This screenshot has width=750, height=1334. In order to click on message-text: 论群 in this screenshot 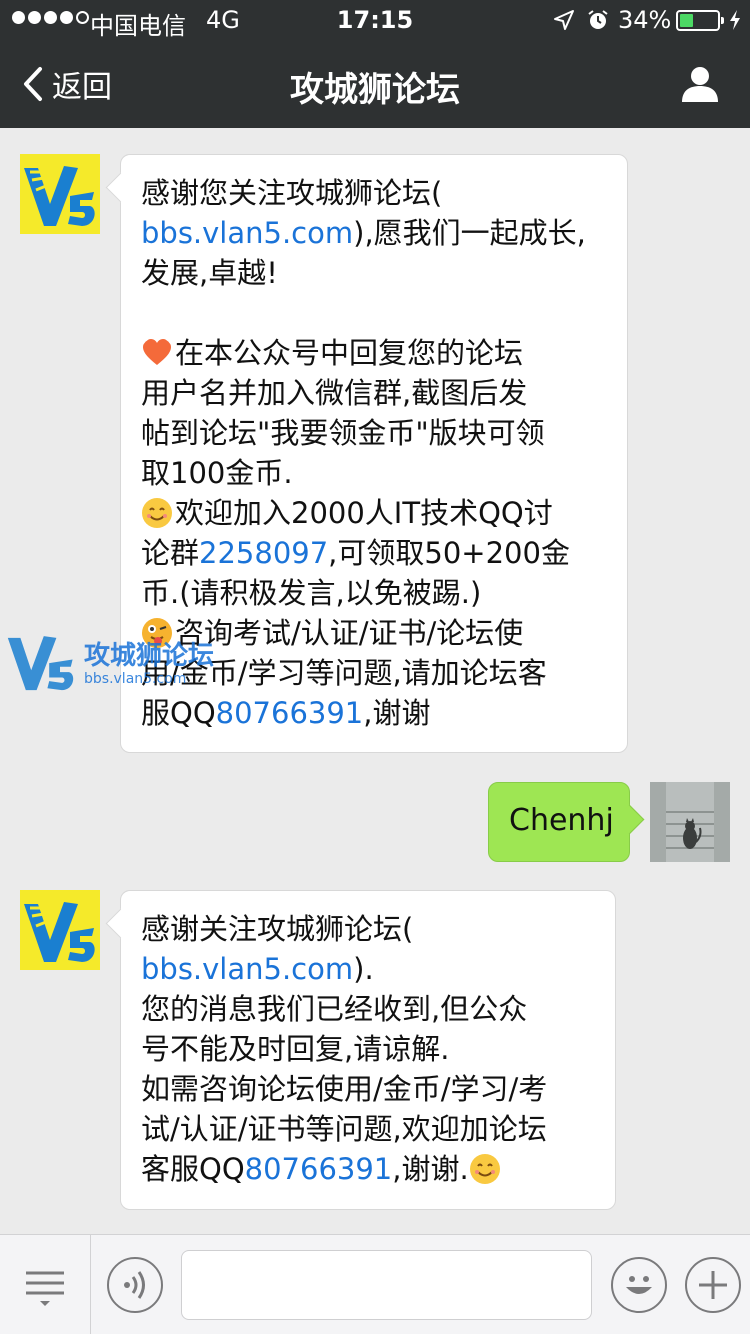, I will do `click(170, 553)`.